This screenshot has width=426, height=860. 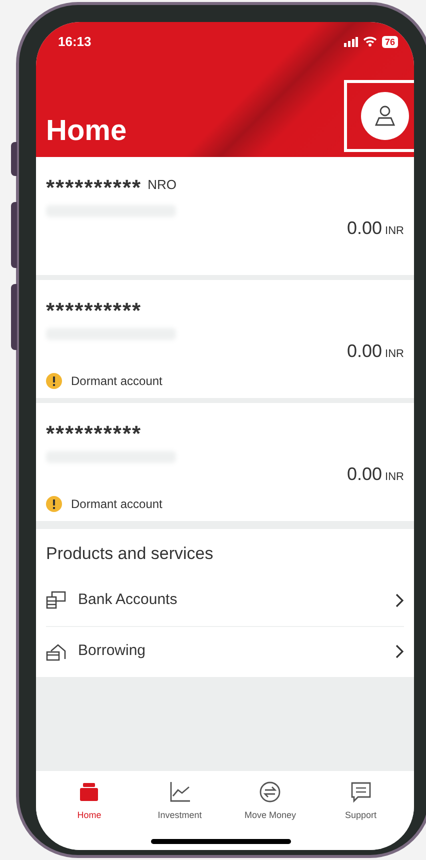 I want to click on tab-button: Support, so click(x=361, y=801).